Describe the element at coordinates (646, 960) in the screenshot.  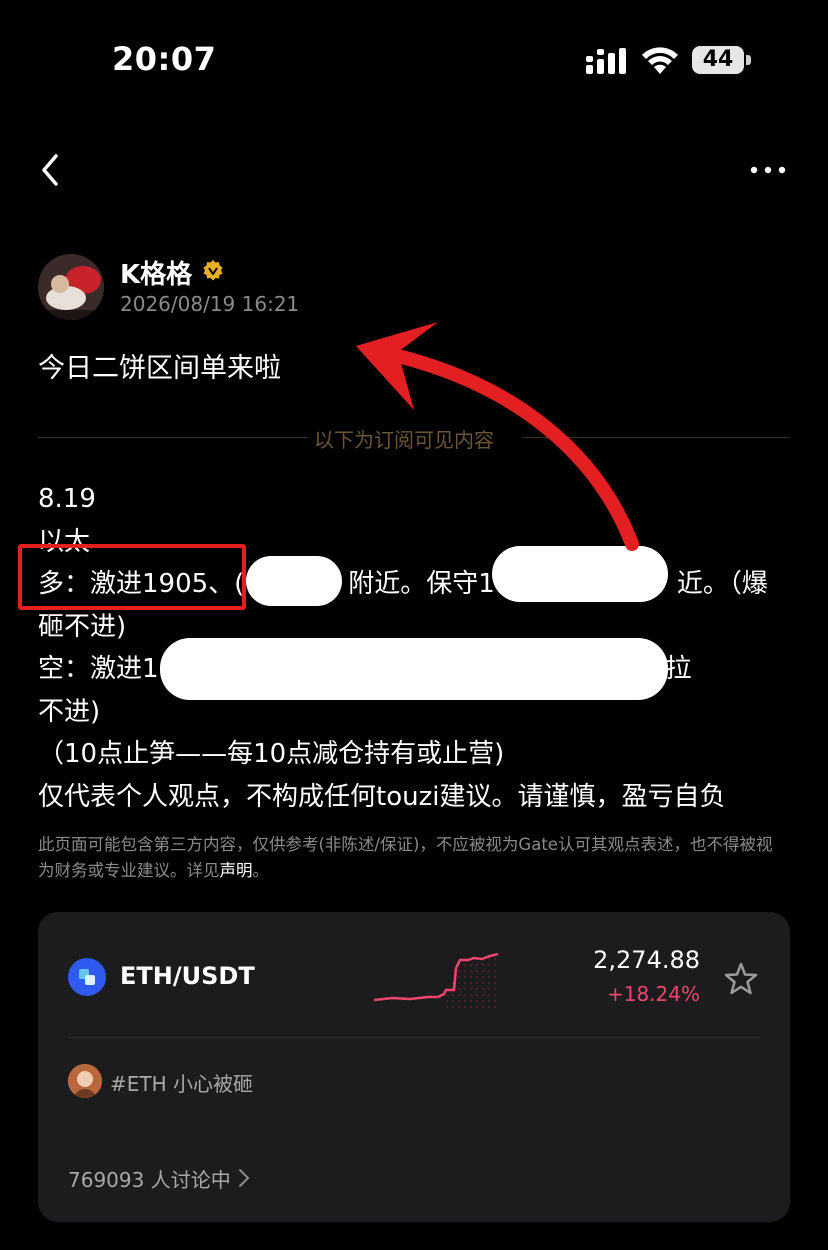
I see `ticker-price: 2,274.88` at that location.